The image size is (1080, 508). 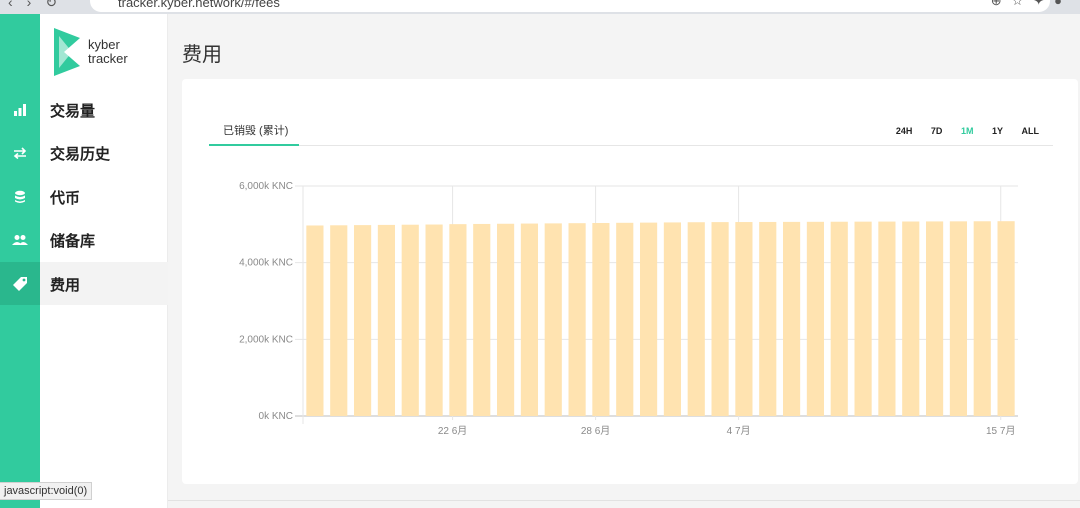 I want to click on sidebar-item-label: 代币, so click(x=65, y=198).